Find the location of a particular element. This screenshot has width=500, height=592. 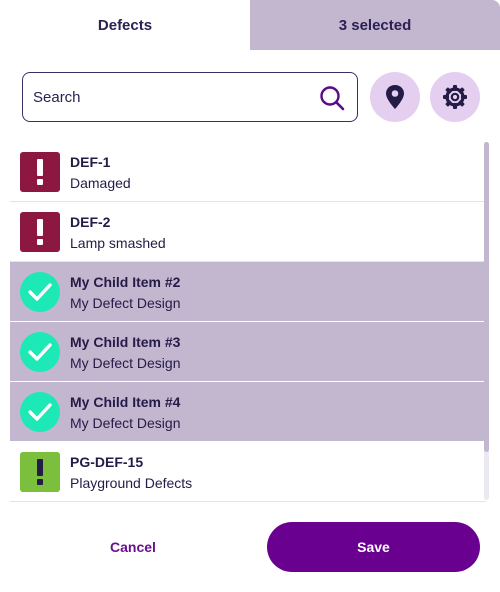

list-item-selected: My Child Item #4 My Defect Design is located at coordinates (248, 412).